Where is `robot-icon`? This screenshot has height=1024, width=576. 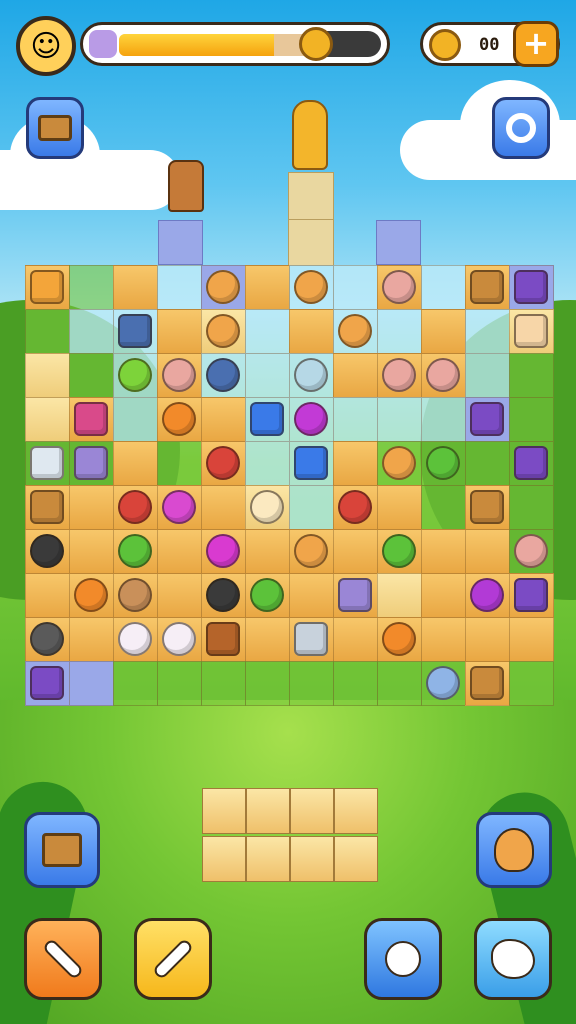 robot-icon is located at coordinates (91, 463).